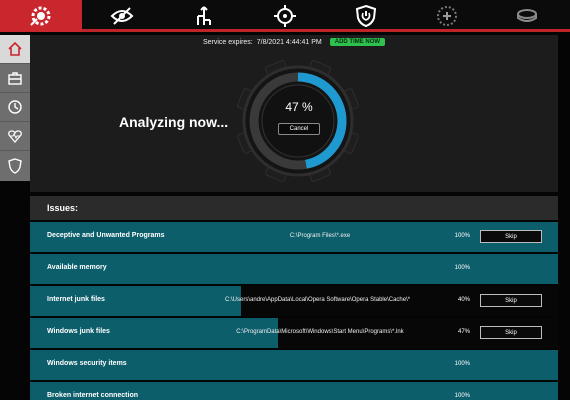  I want to click on progress-gauge, so click(298, 121).